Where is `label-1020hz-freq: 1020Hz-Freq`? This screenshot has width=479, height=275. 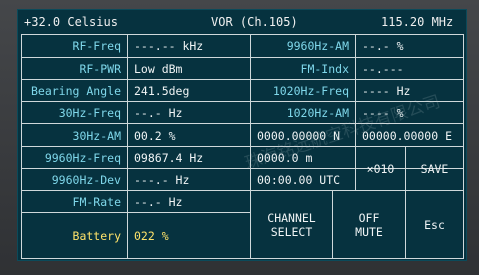
label-1020hz-freq: 1020Hz-Freq is located at coordinates (302, 91).